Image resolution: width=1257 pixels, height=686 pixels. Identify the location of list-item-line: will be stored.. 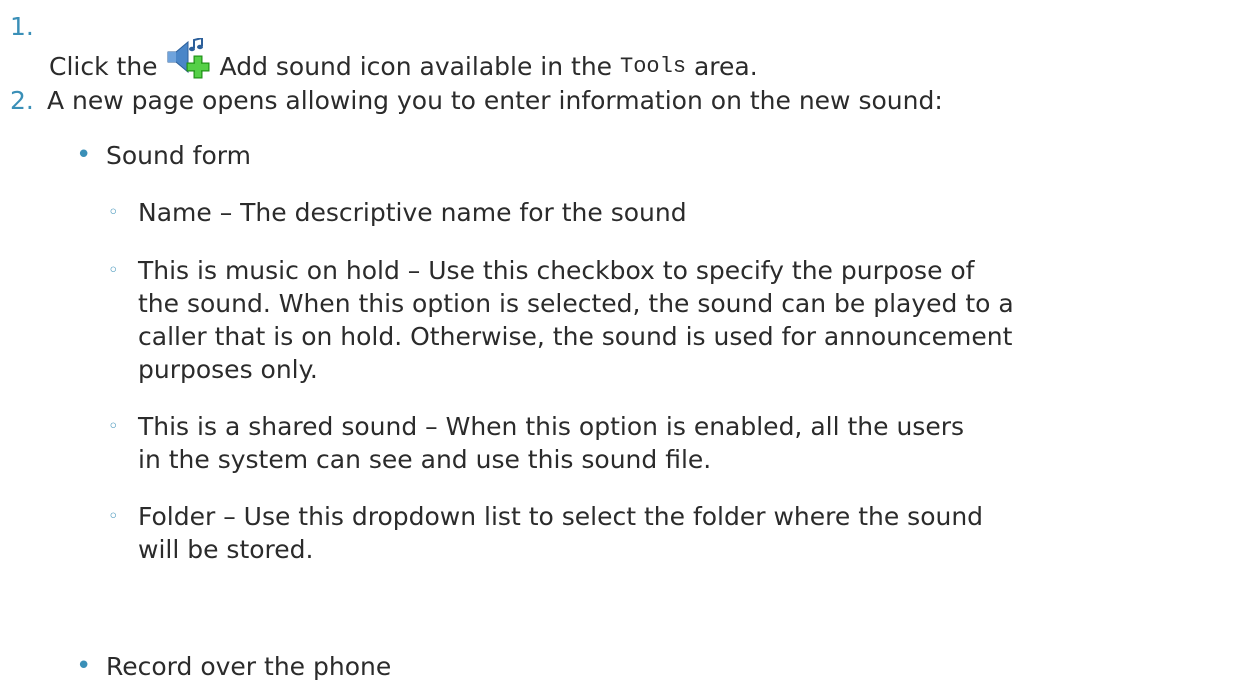
(226, 549).